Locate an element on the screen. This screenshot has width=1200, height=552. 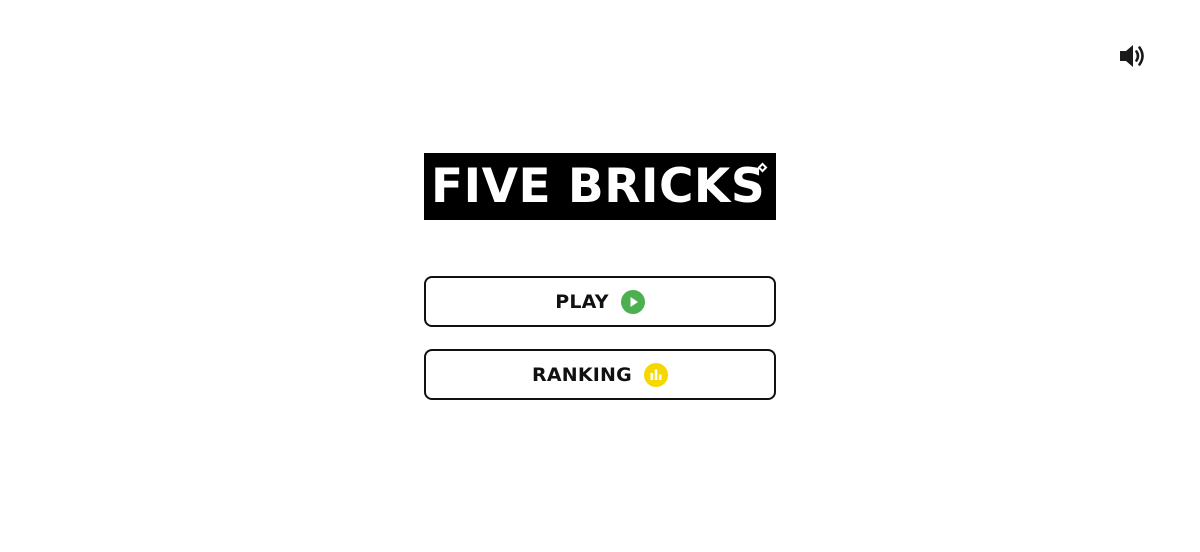
ranking-button-label: RANKING is located at coordinates (582, 374).